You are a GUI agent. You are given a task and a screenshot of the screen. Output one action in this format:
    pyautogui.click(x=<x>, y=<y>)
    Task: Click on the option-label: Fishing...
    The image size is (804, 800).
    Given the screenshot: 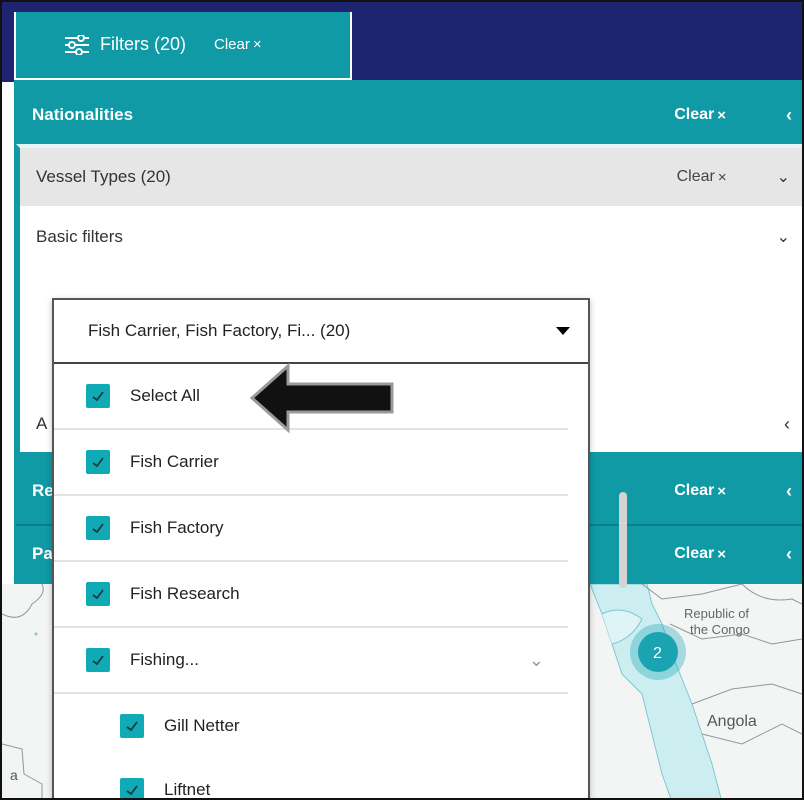 What is the action you would take?
    pyautogui.click(x=164, y=659)
    